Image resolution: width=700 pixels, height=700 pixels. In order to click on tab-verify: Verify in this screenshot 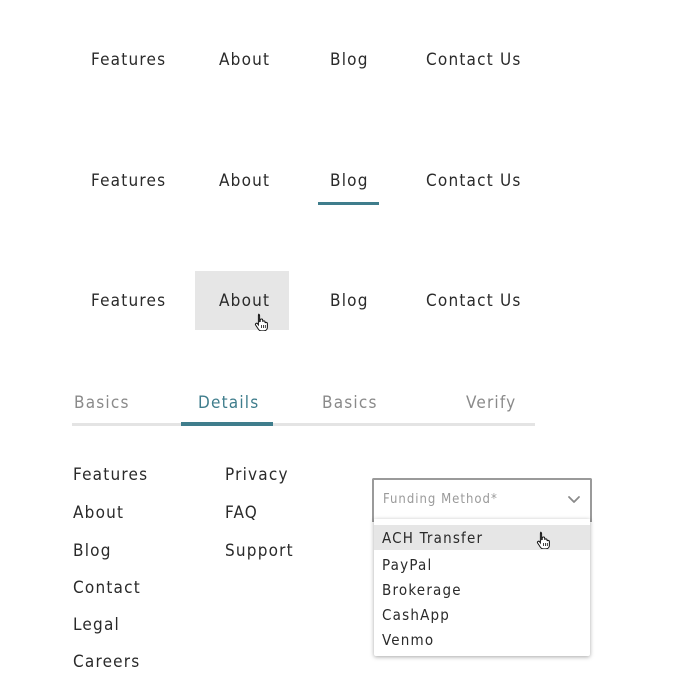, I will do `click(491, 403)`.